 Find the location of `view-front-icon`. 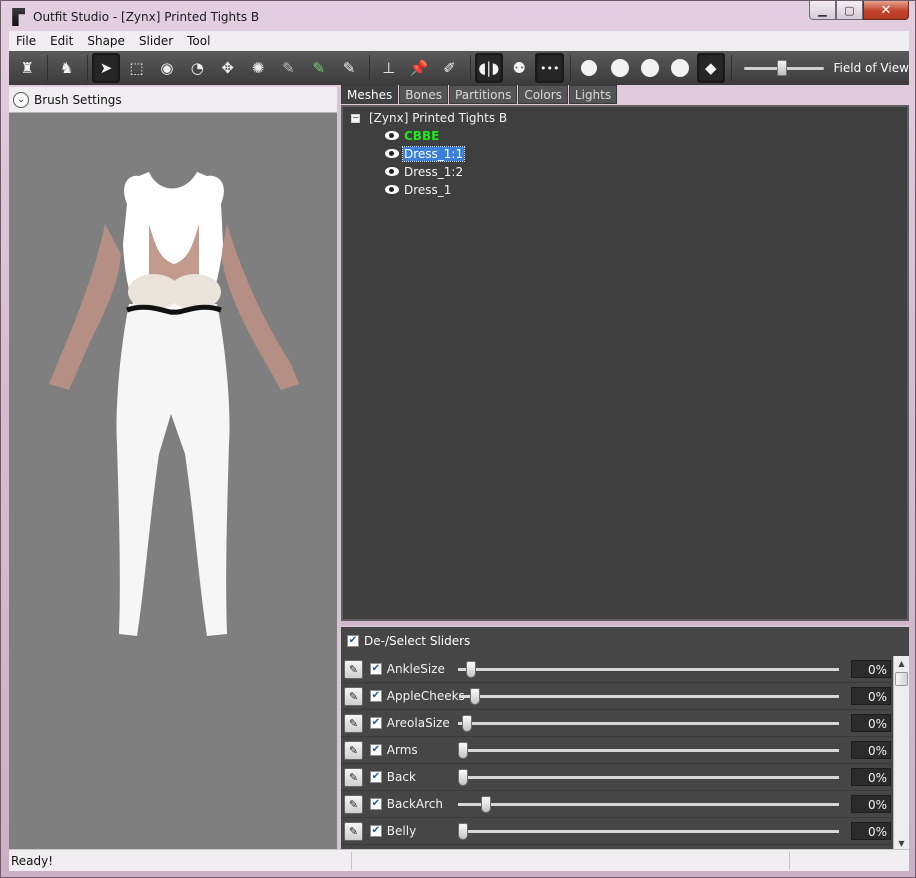

view-front-icon is located at coordinates (589, 68).